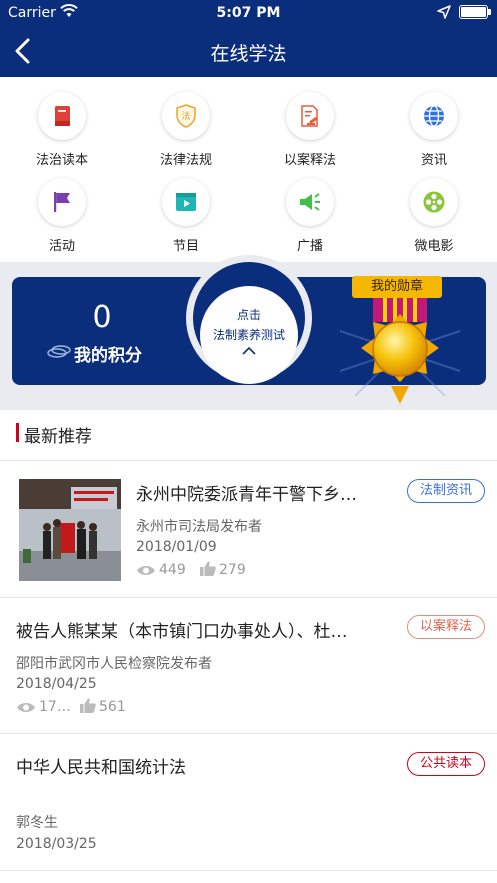 Image resolution: width=497 pixels, height=883 pixels. What do you see at coordinates (185, 246) in the screenshot?
I see `grid-item-label: 节目` at bounding box center [185, 246].